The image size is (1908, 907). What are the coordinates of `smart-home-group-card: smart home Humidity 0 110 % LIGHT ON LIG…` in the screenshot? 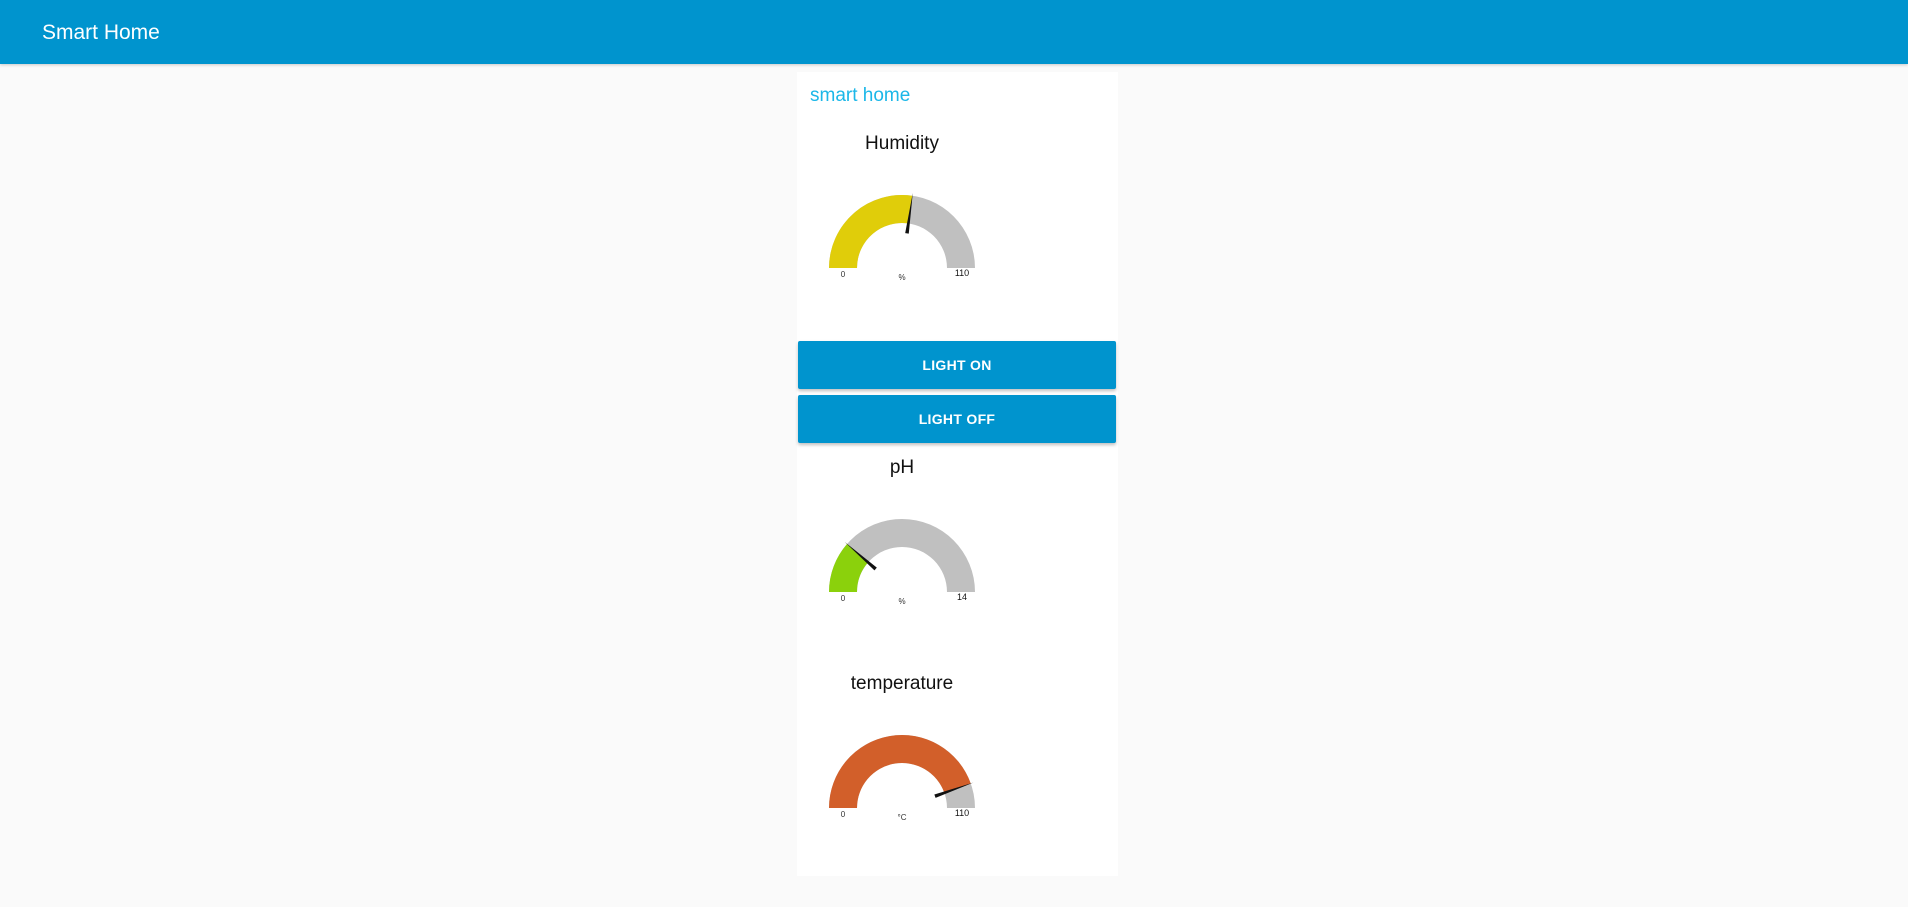 It's located at (957, 474).